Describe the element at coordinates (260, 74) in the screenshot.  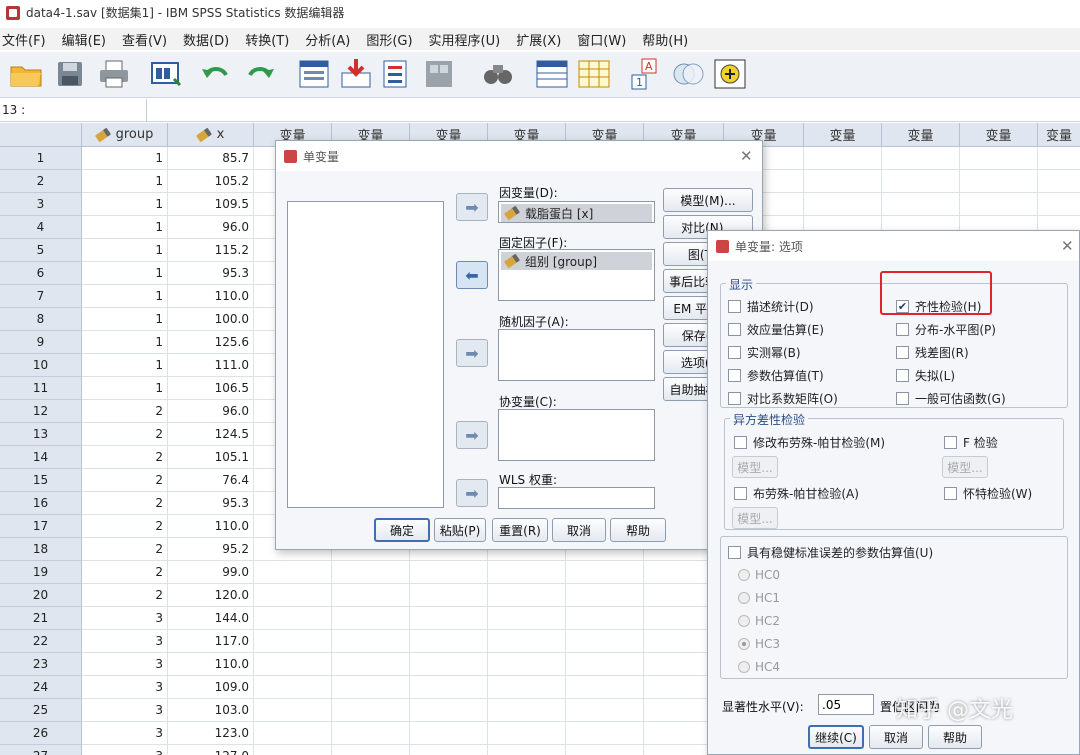
I see `redo-icon` at that location.